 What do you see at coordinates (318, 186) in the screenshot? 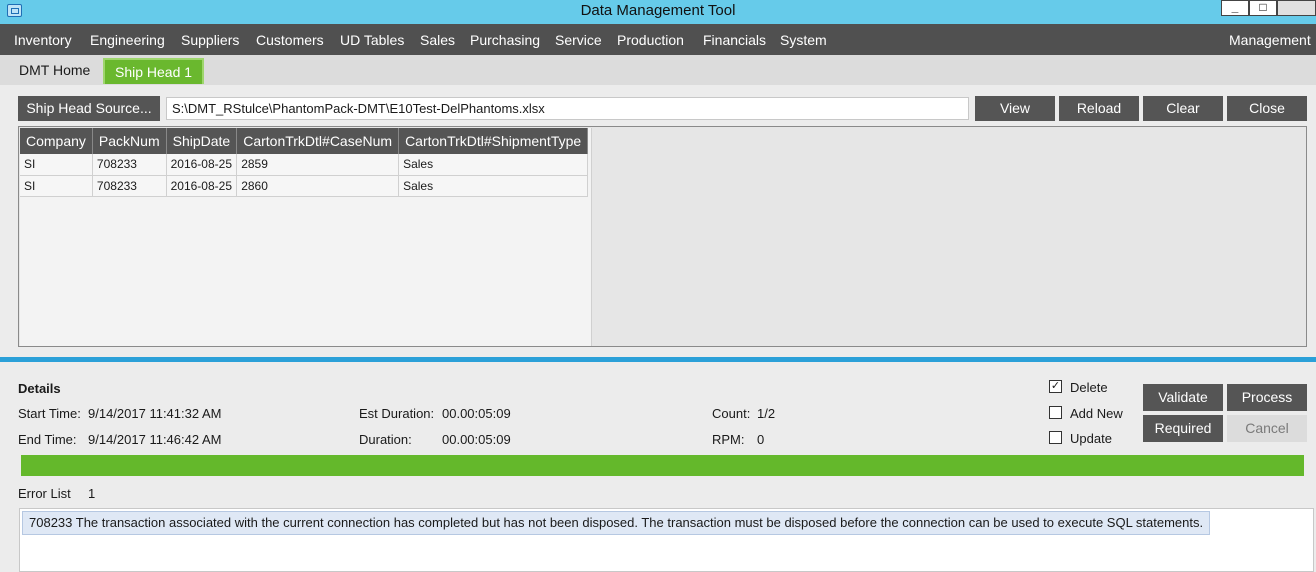
I see `table-cell: 2860` at bounding box center [318, 186].